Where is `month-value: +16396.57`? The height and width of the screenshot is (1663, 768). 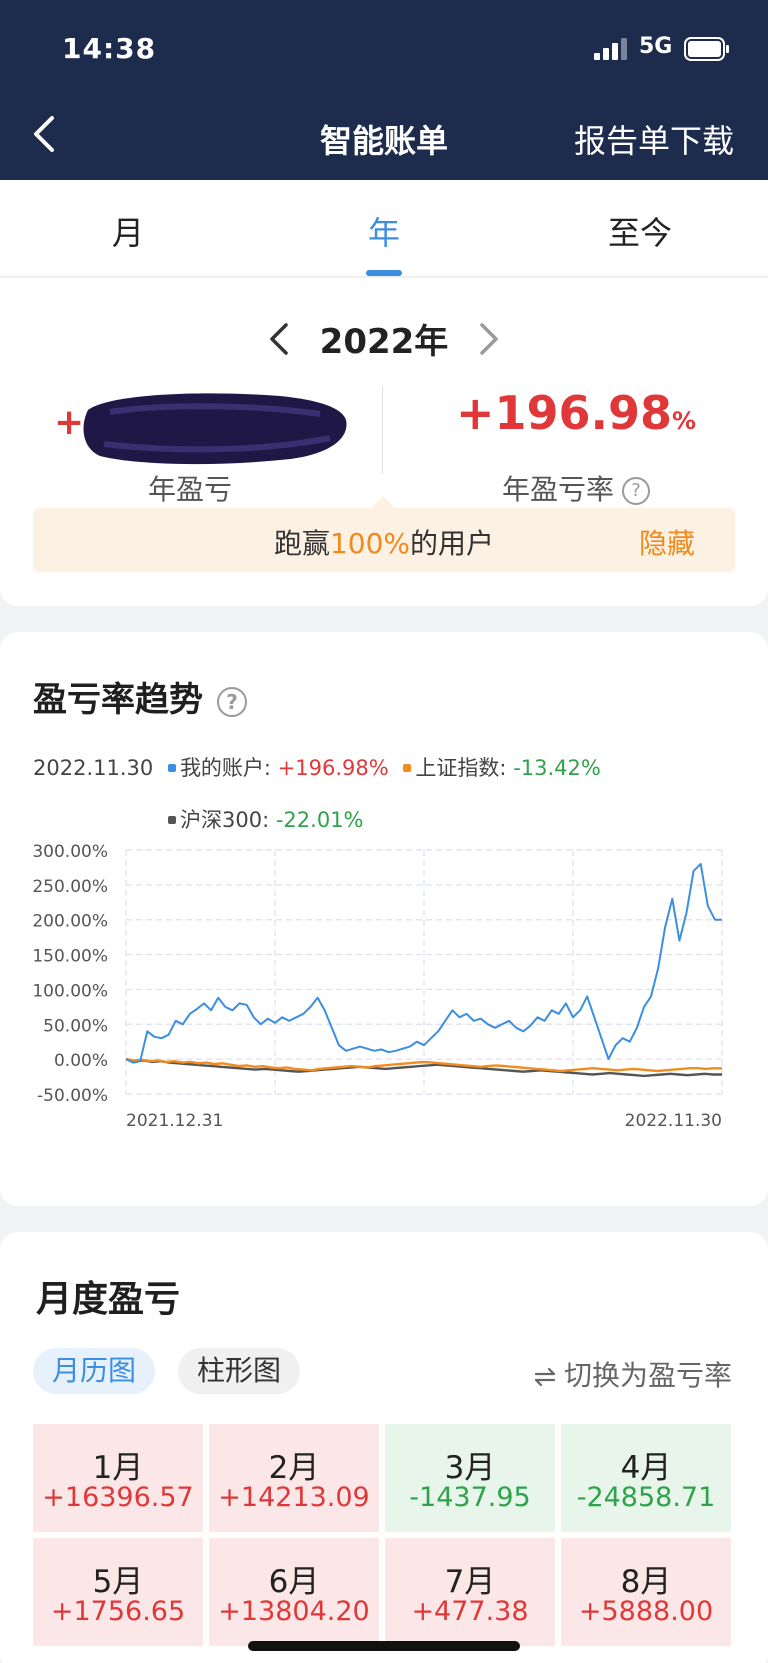
month-value: +16396.57 is located at coordinates (118, 1497).